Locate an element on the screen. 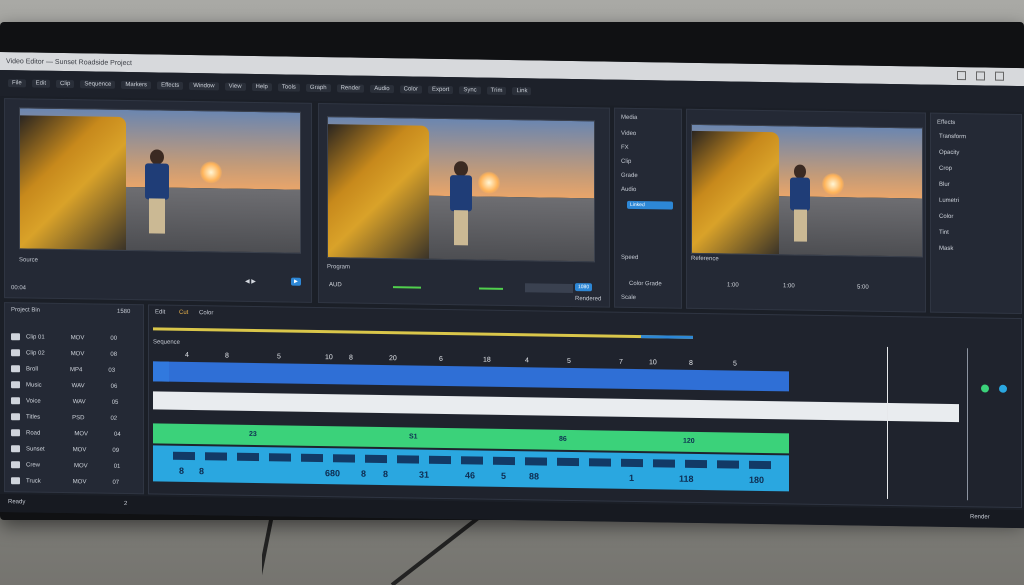 This screenshot has height=585, width=1024. program-video-frame is located at coordinates (461, 189).